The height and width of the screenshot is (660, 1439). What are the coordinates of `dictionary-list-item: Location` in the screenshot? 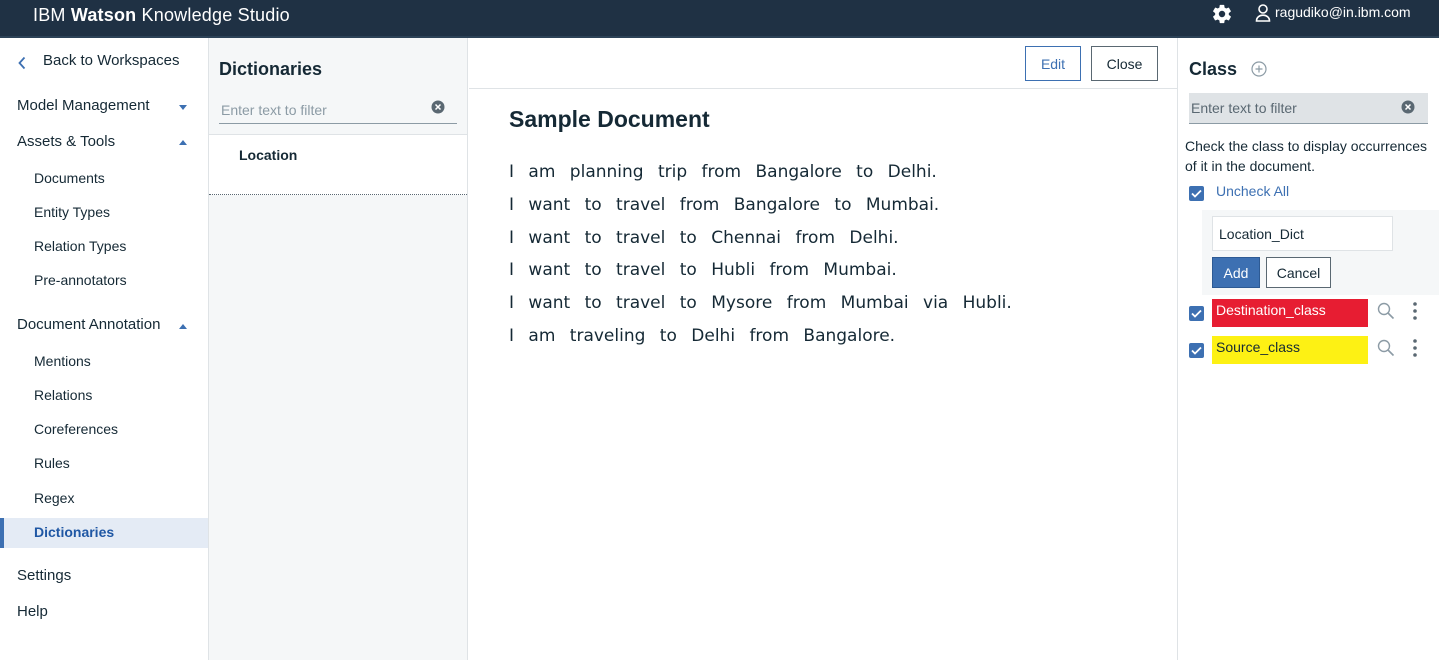 It's located at (338, 164).